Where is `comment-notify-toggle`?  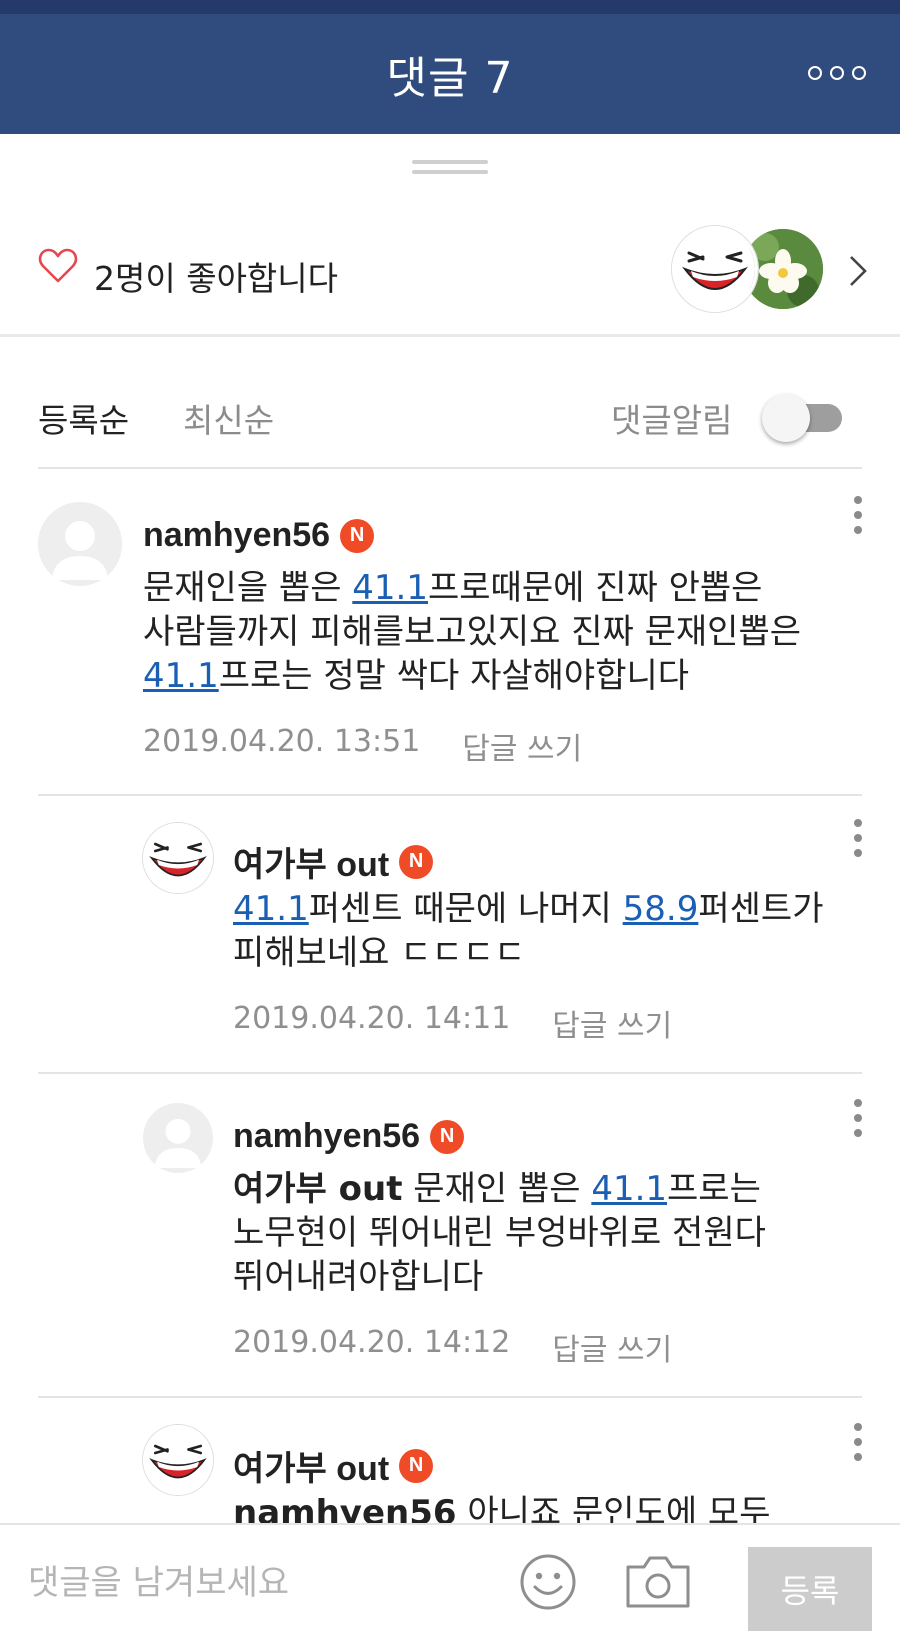
comment-notify-toggle is located at coordinates (804, 418).